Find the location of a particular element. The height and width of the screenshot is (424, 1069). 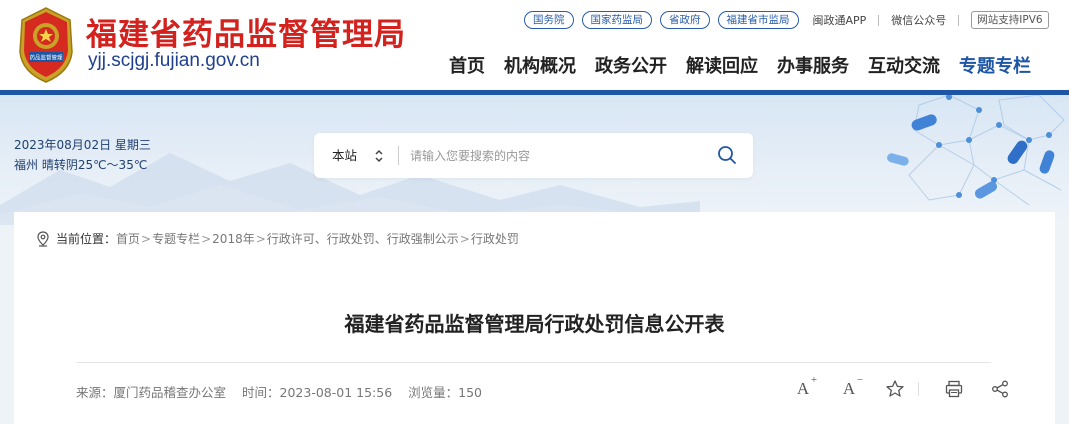

article-tools: A + A − is located at coordinates (901, 387).